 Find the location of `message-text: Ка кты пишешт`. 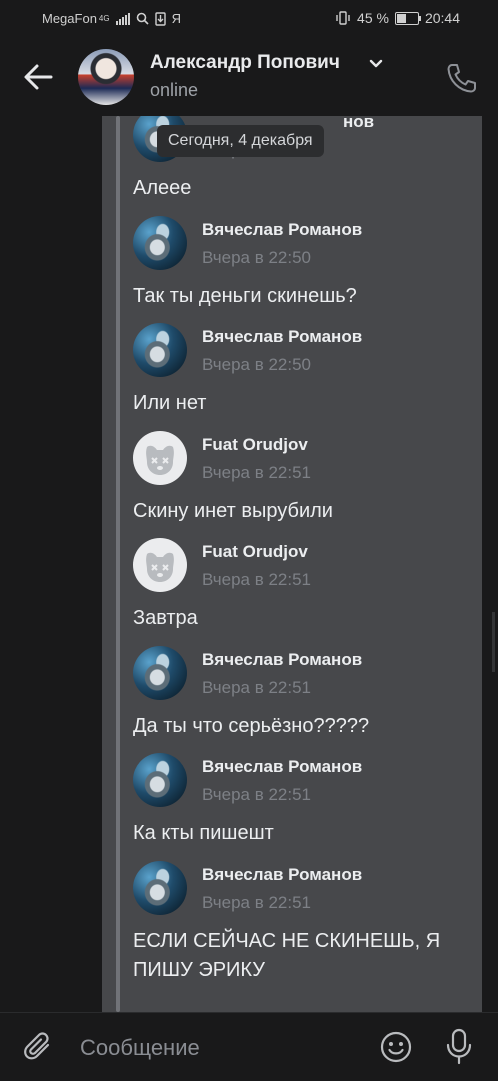

message-text: Ка кты пишешт is located at coordinates (203, 833).